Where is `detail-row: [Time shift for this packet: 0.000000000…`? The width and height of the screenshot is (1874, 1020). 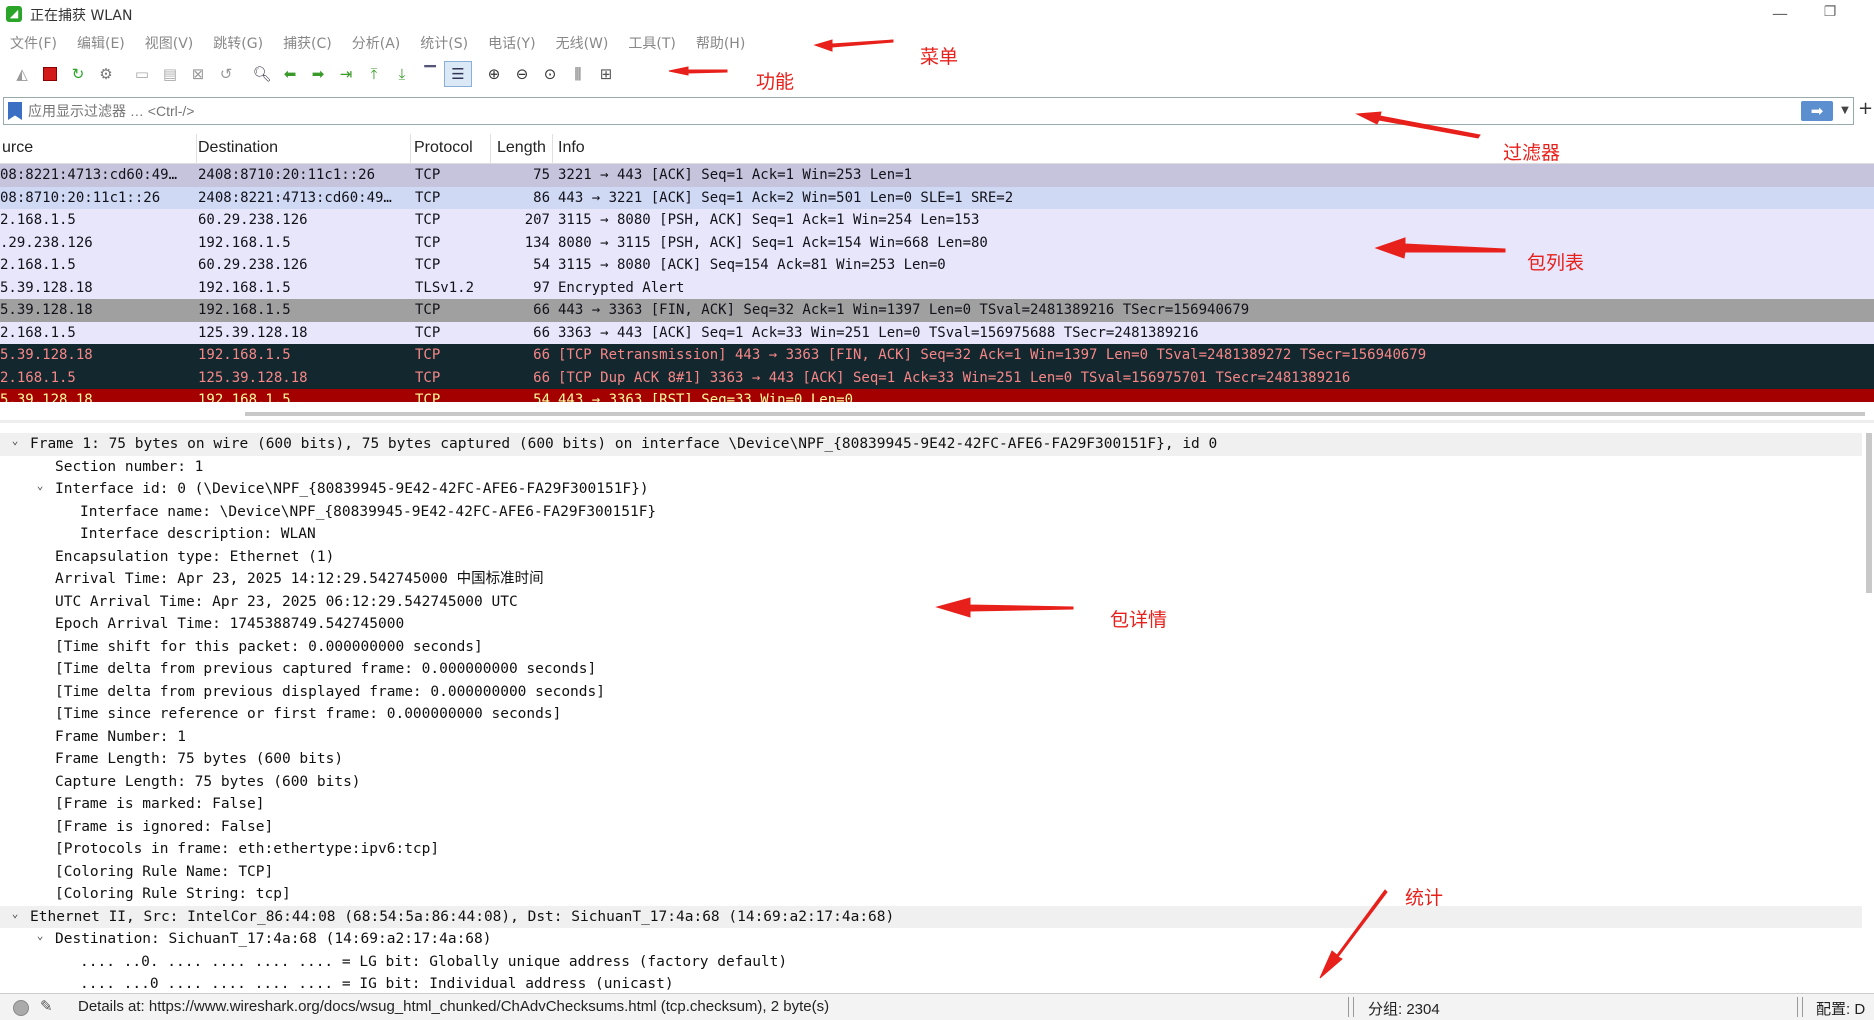 detail-row: [Time shift for this packet: 0.000000000… is located at coordinates (931, 647).